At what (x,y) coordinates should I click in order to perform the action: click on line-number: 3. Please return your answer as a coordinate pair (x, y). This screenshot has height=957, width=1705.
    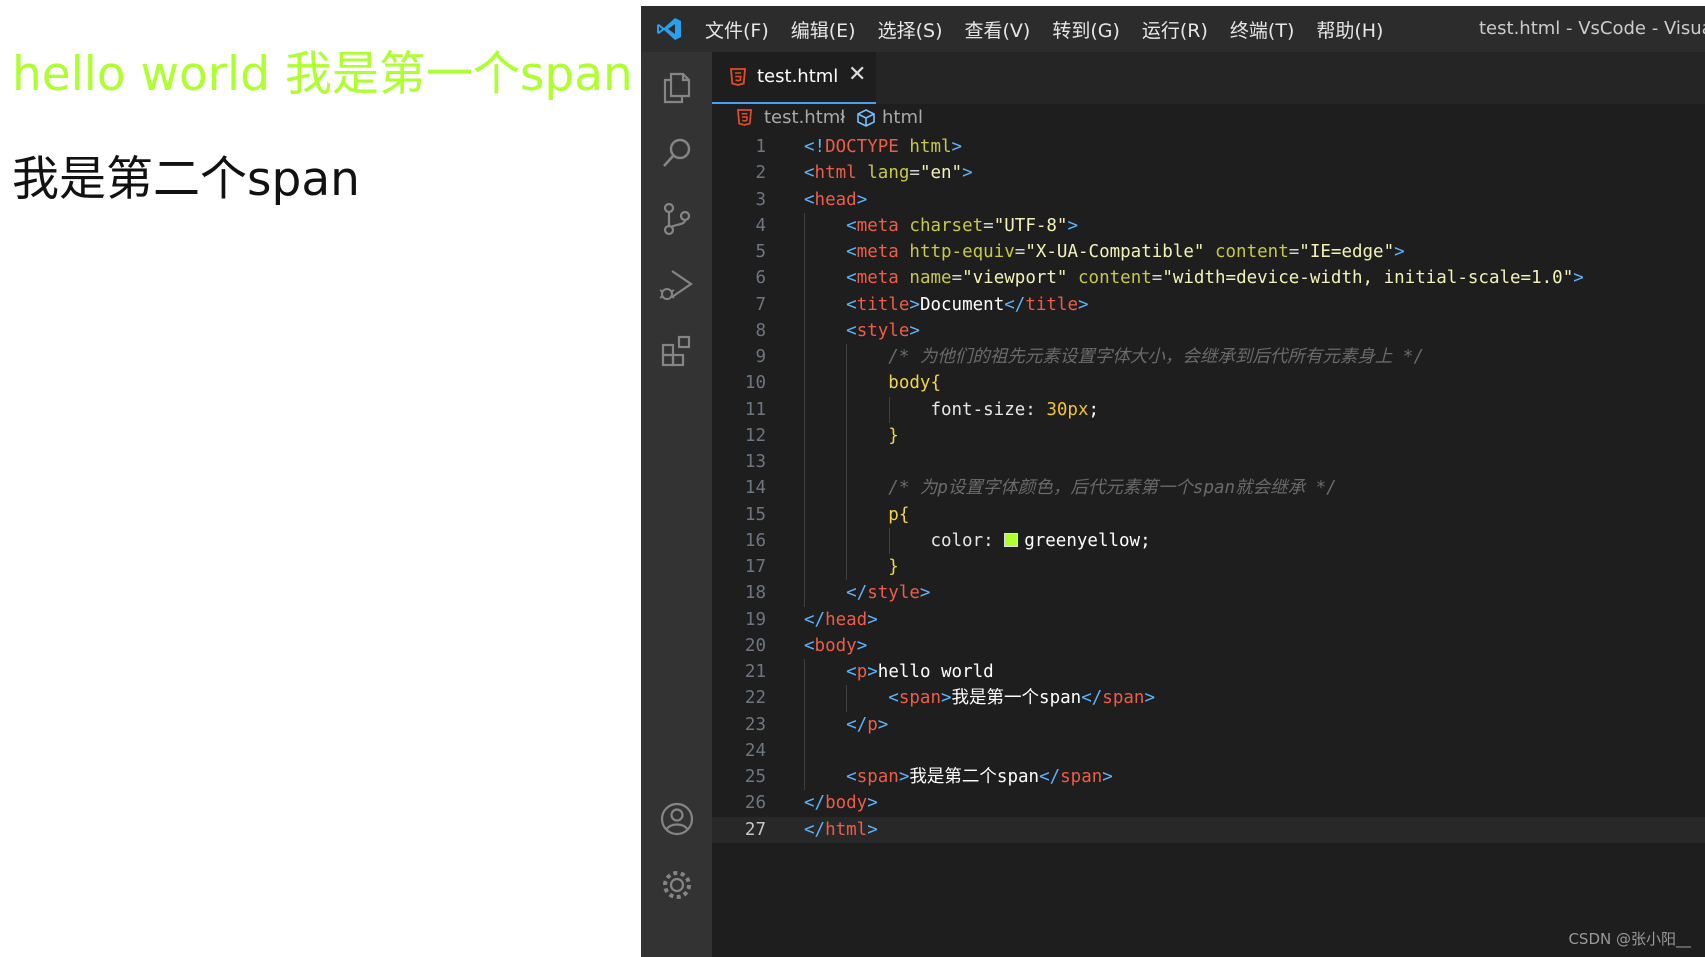
    Looking at the image, I should click on (760, 199).